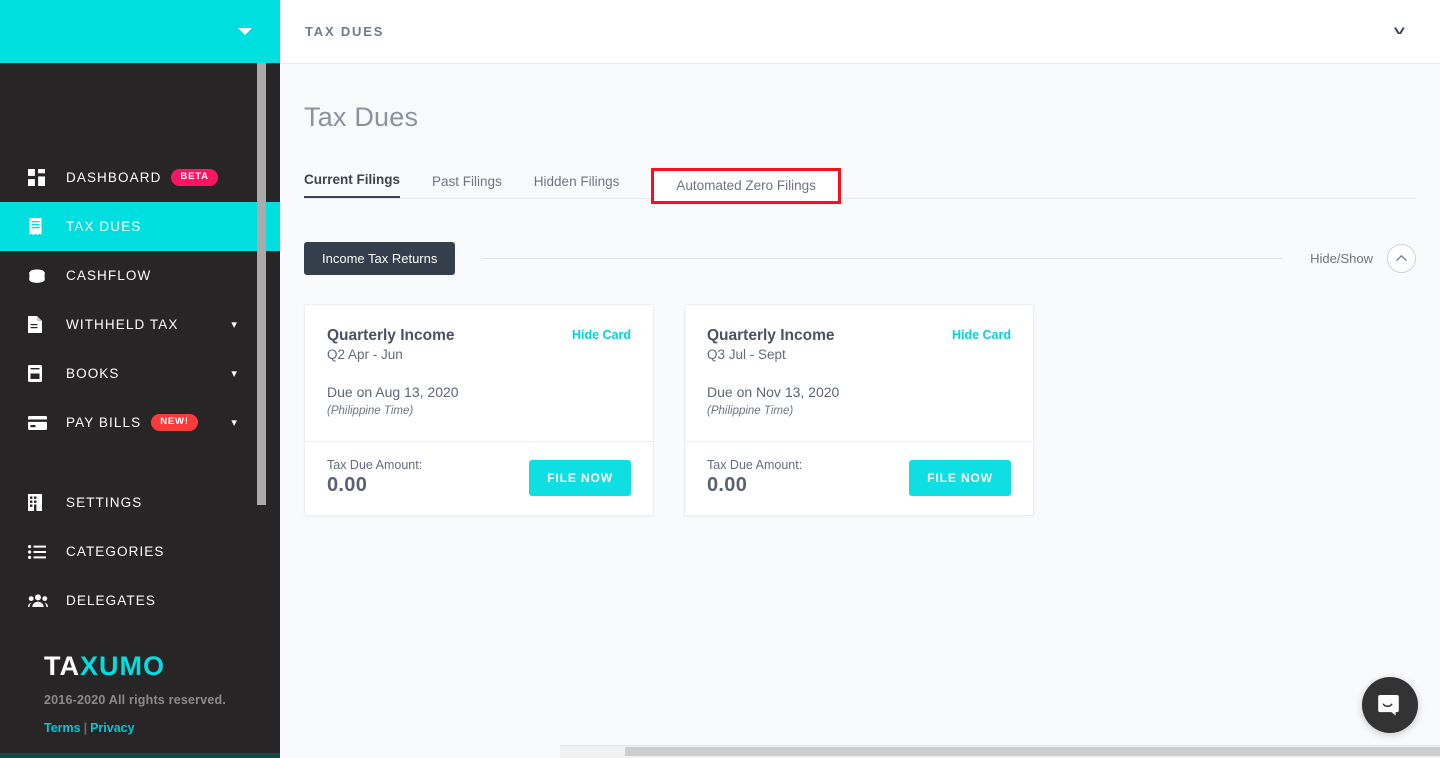  What do you see at coordinates (140, 108) in the screenshot?
I see `sidebar-top-spacer` at bounding box center [140, 108].